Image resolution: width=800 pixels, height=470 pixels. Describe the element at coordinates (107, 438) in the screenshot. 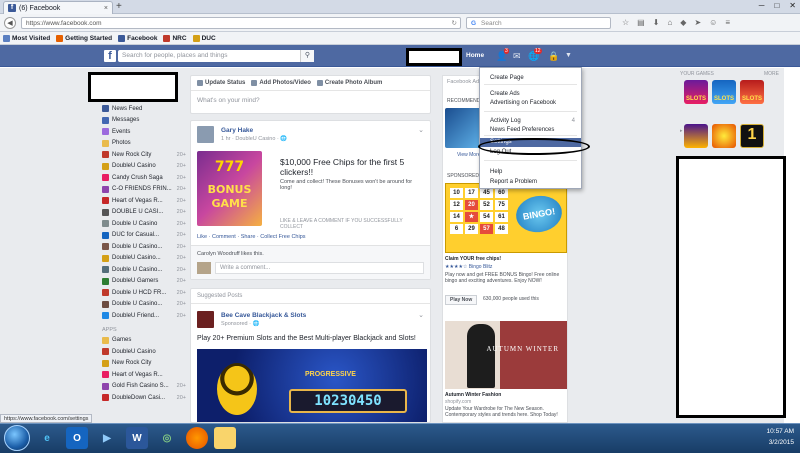

I see `media-player-icon: ▶` at that location.